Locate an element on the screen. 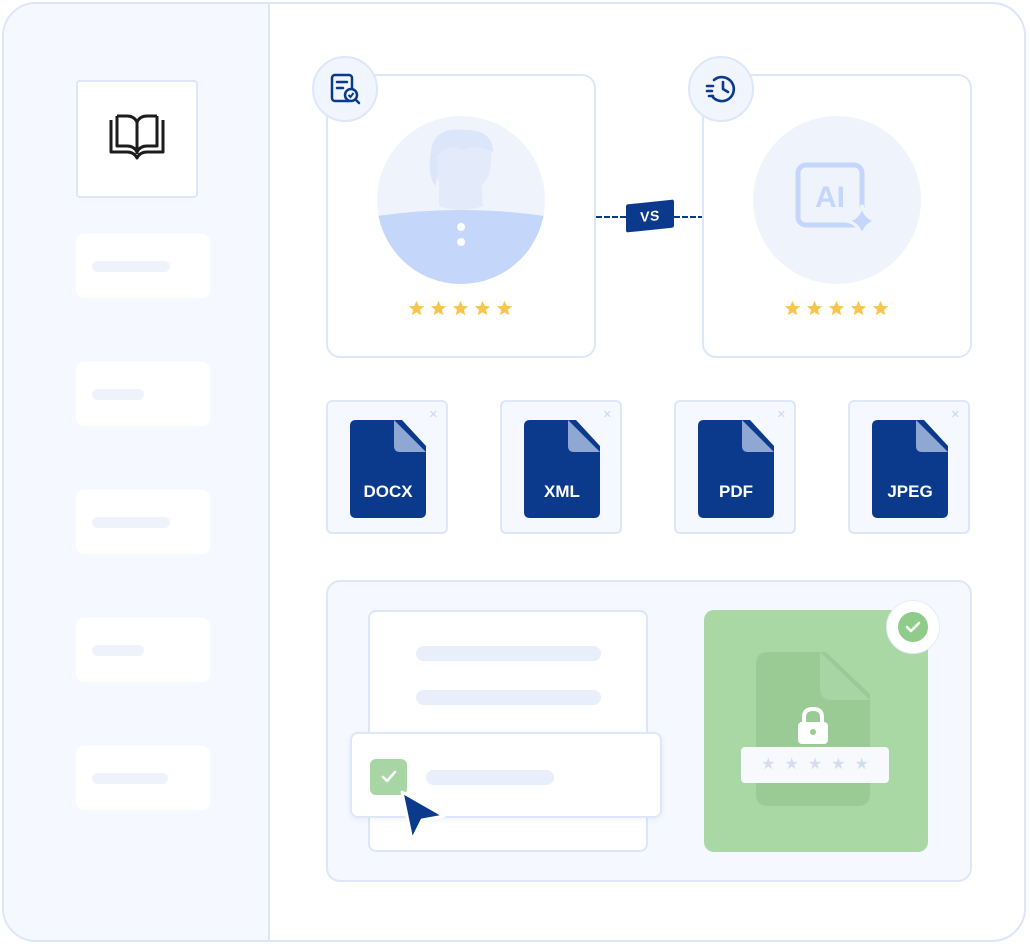 Image resolution: width=1030 pixels, height=946 pixels. human-avatar is located at coordinates (461, 200).